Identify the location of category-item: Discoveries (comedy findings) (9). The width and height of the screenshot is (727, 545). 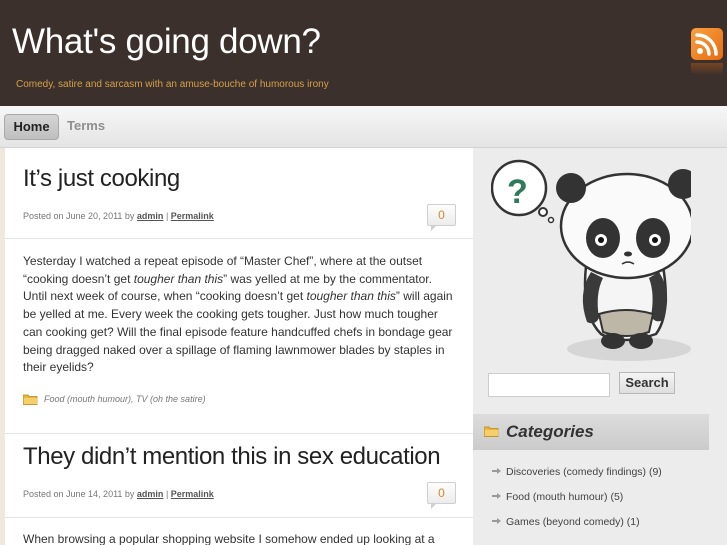
(577, 472).